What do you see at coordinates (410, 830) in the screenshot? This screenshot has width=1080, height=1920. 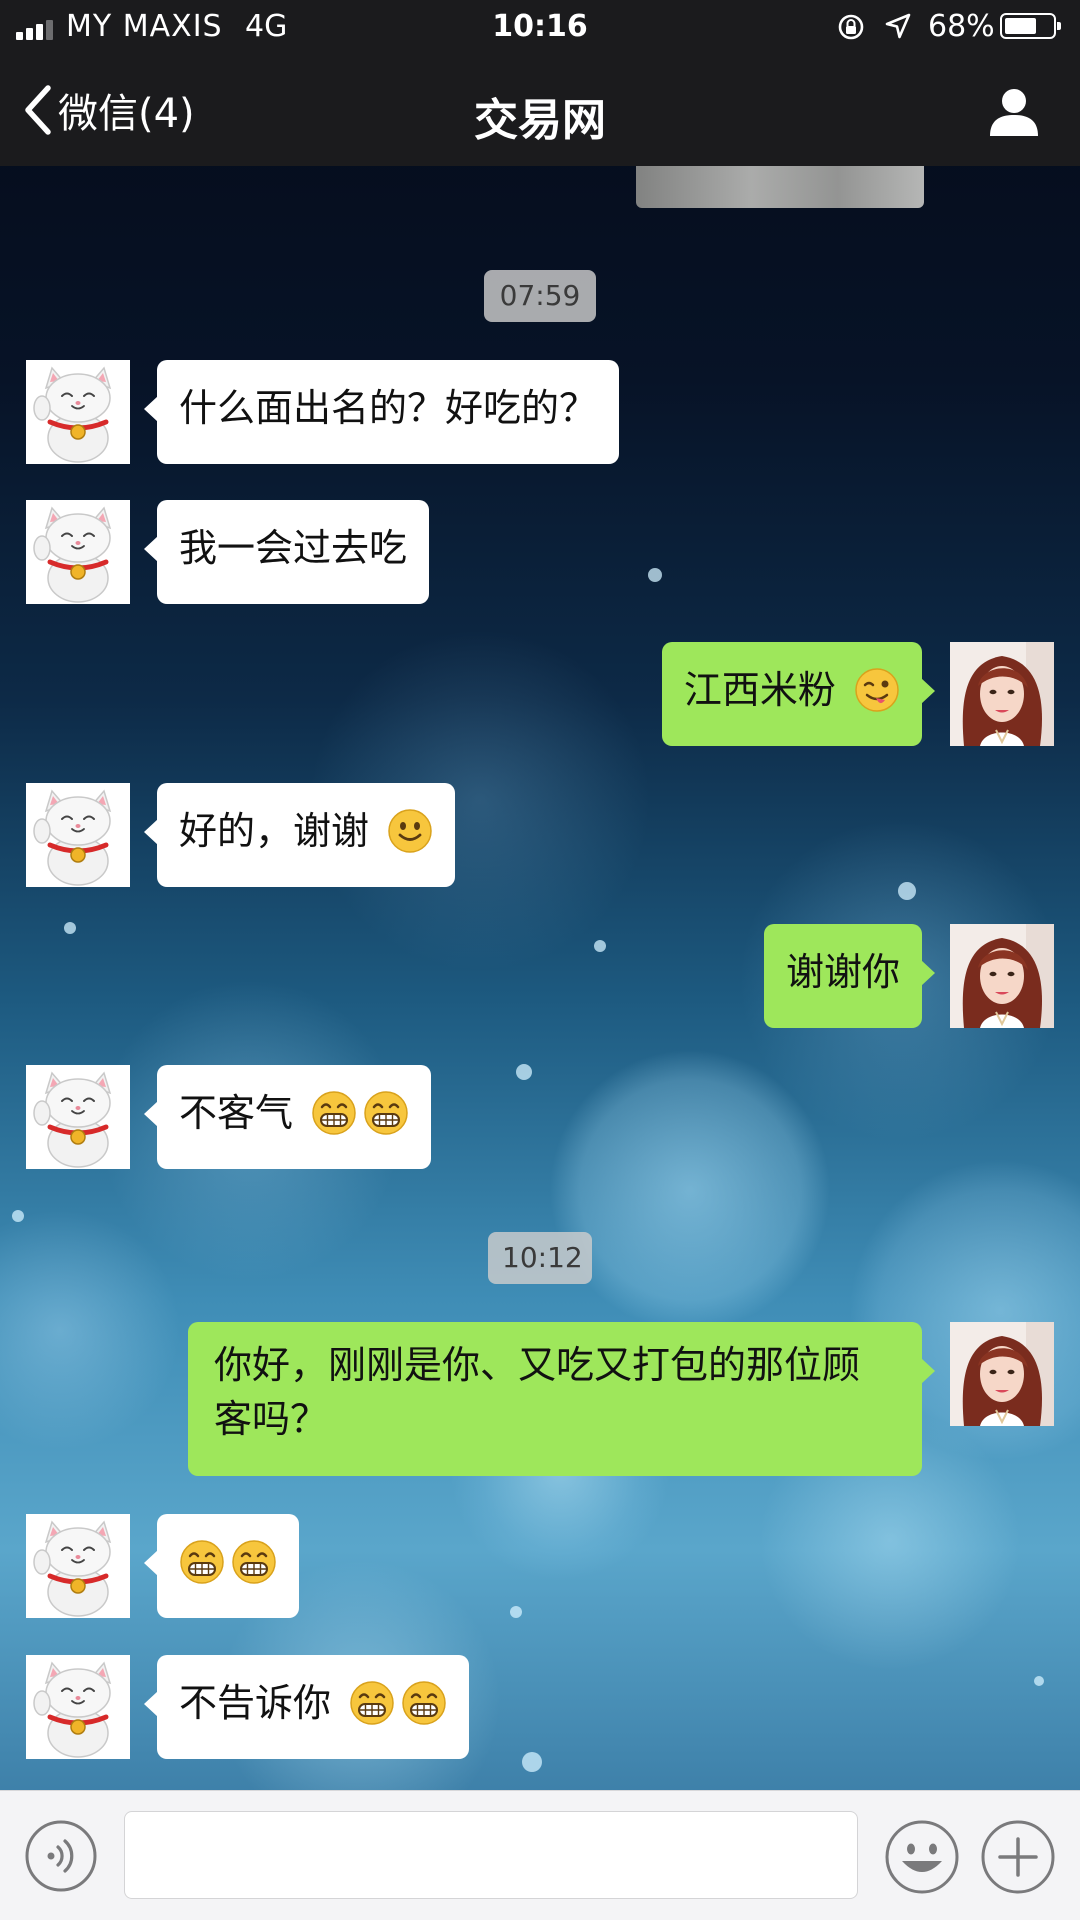 I see `smile-emoji` at bounding box center [410, 830].